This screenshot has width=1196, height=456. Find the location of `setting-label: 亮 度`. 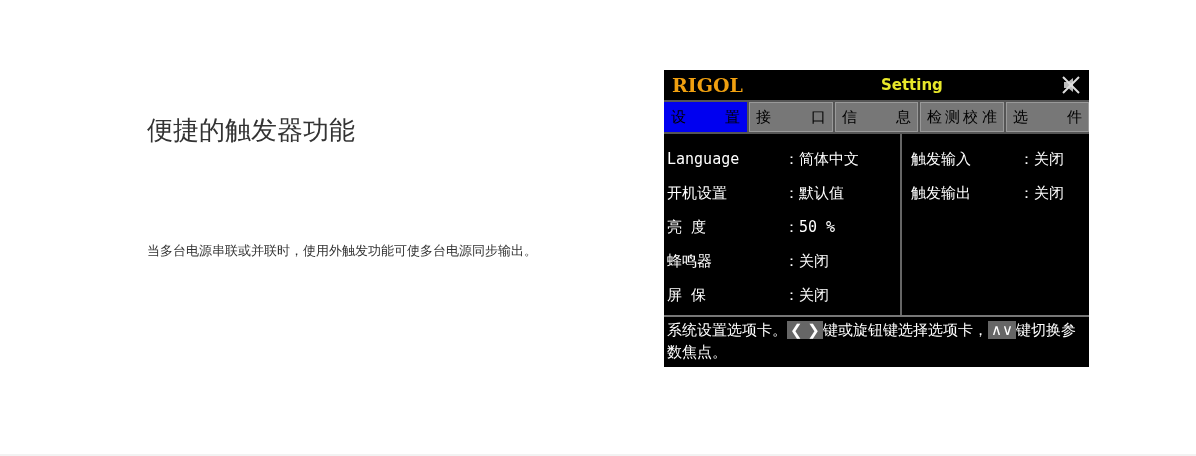

setting-label: 亮 度 is located at coordinates (687, 227).